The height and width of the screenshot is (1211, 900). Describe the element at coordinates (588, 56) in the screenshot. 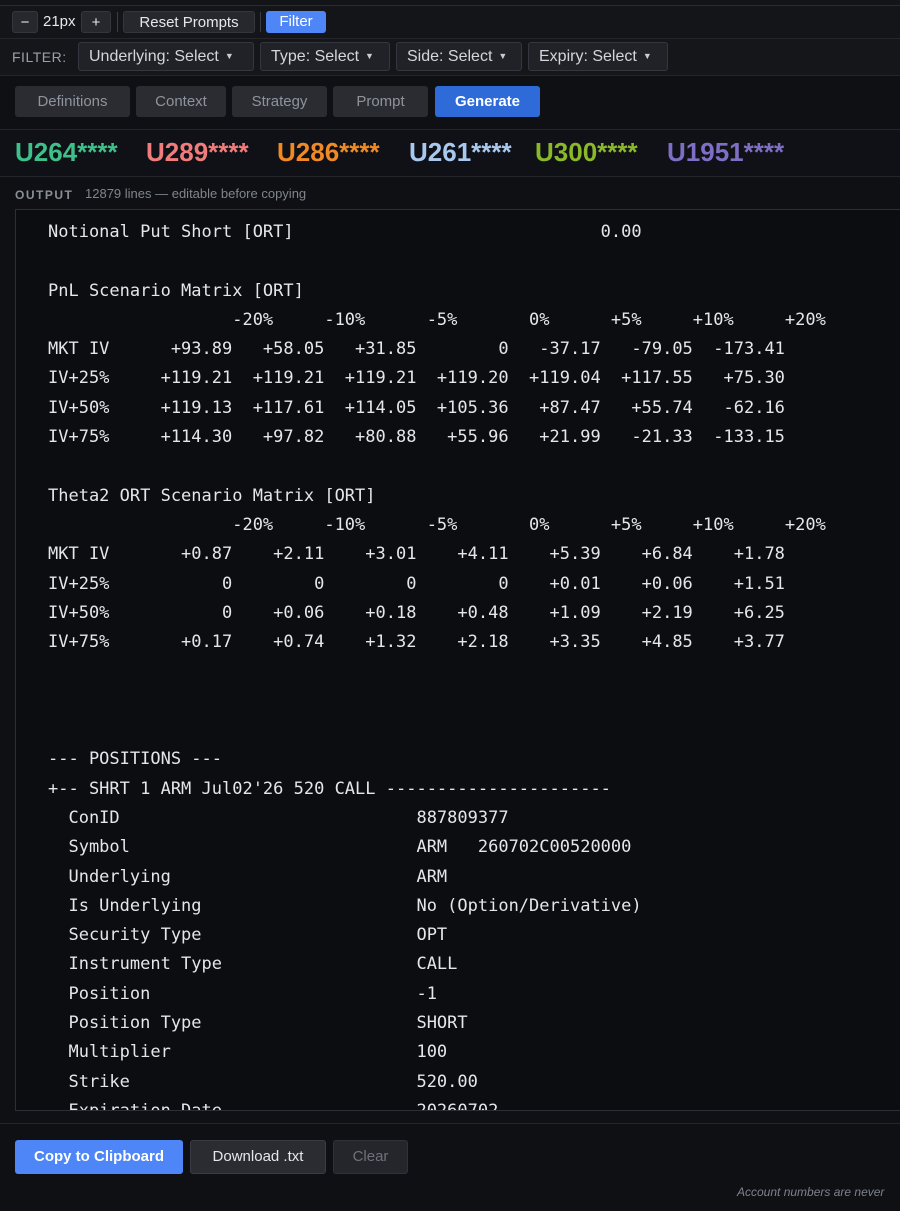

I see `expiry-dropdown-label: Expiry: Select` at that location.